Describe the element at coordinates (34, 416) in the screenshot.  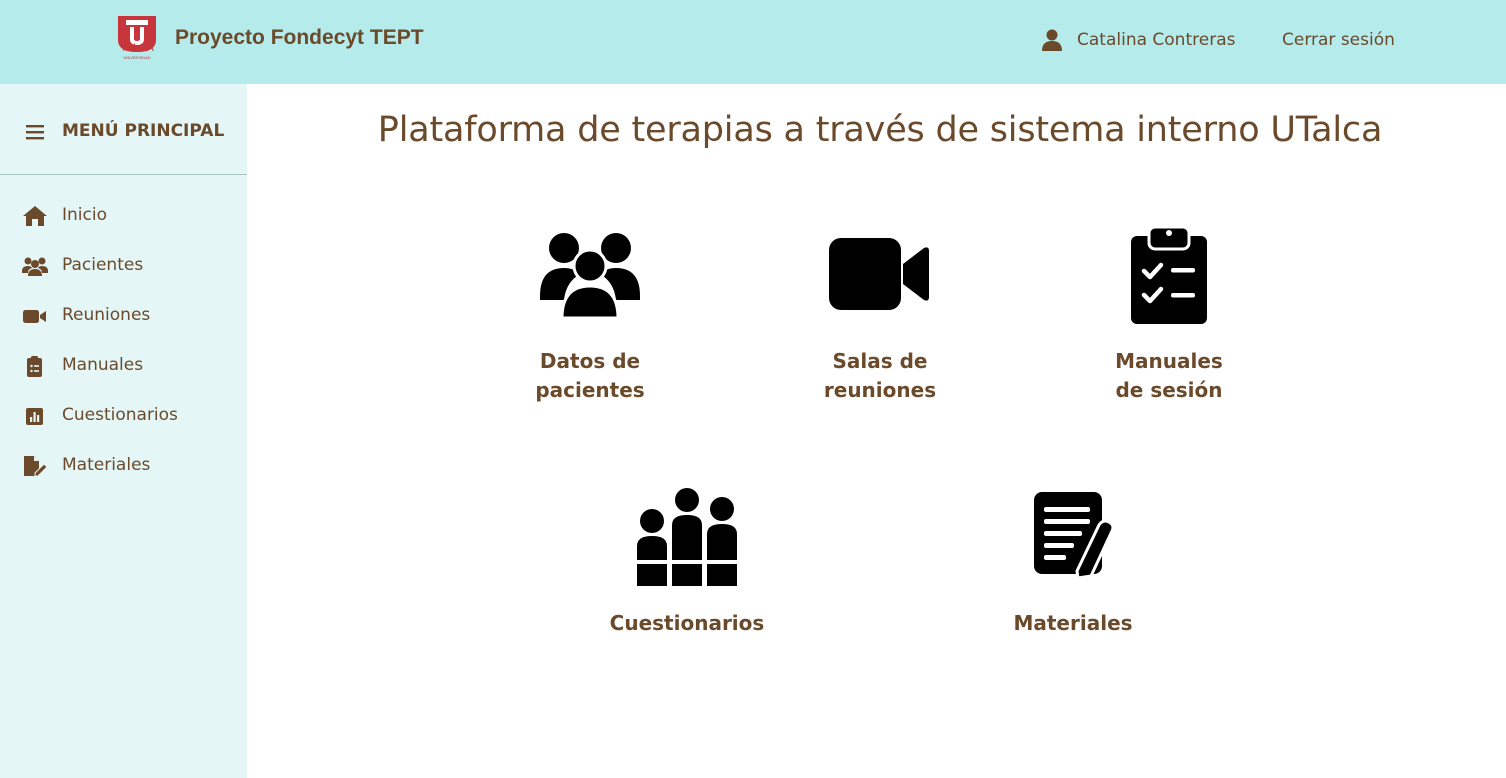
I see `chart-icon` at that location.